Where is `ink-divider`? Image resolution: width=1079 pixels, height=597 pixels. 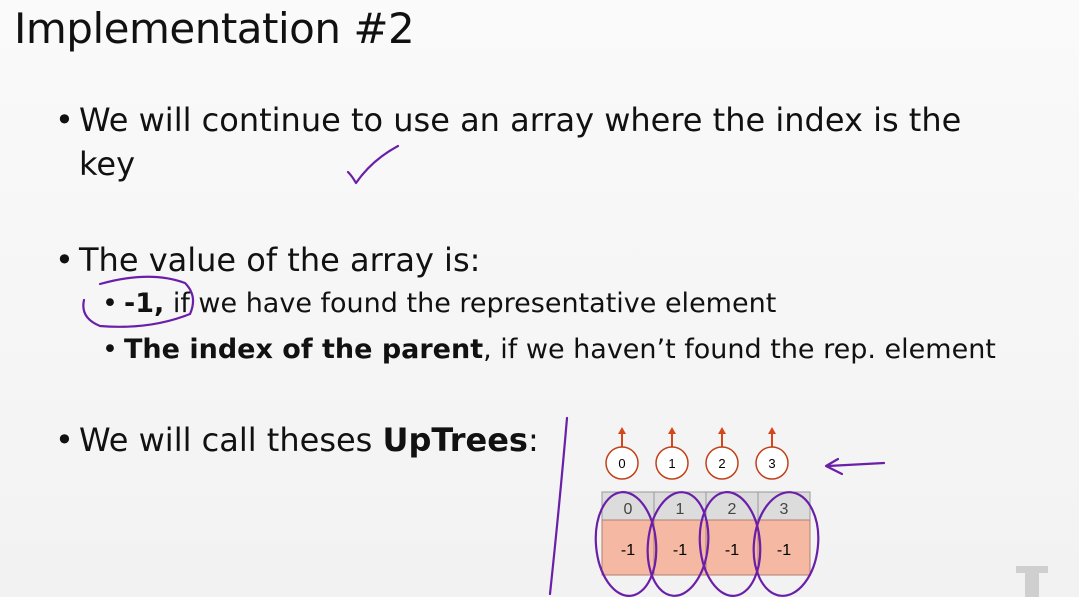
ink-divider is located at coordinates (558, 506).